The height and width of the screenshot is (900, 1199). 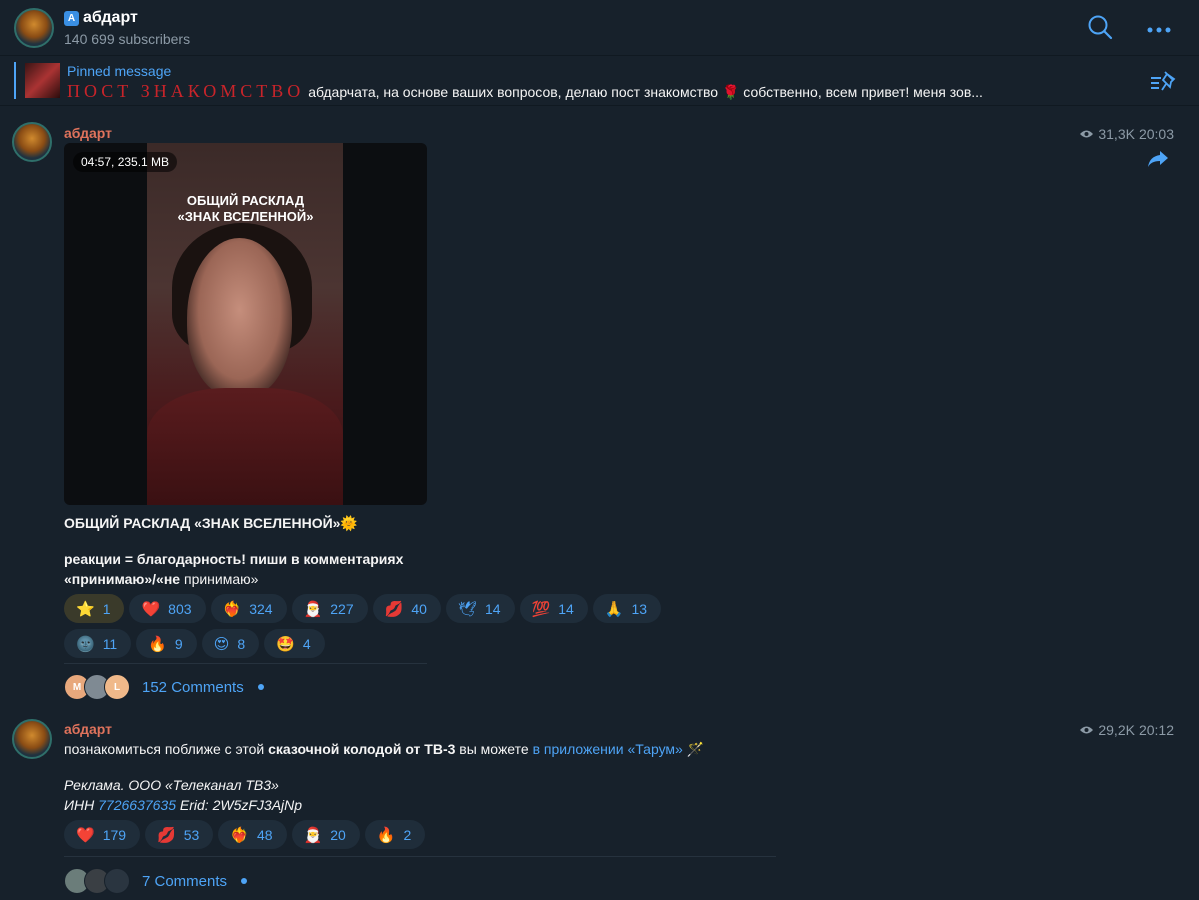 I want to click on reaction-chip: 💋 40, so click(x=406, y=608).